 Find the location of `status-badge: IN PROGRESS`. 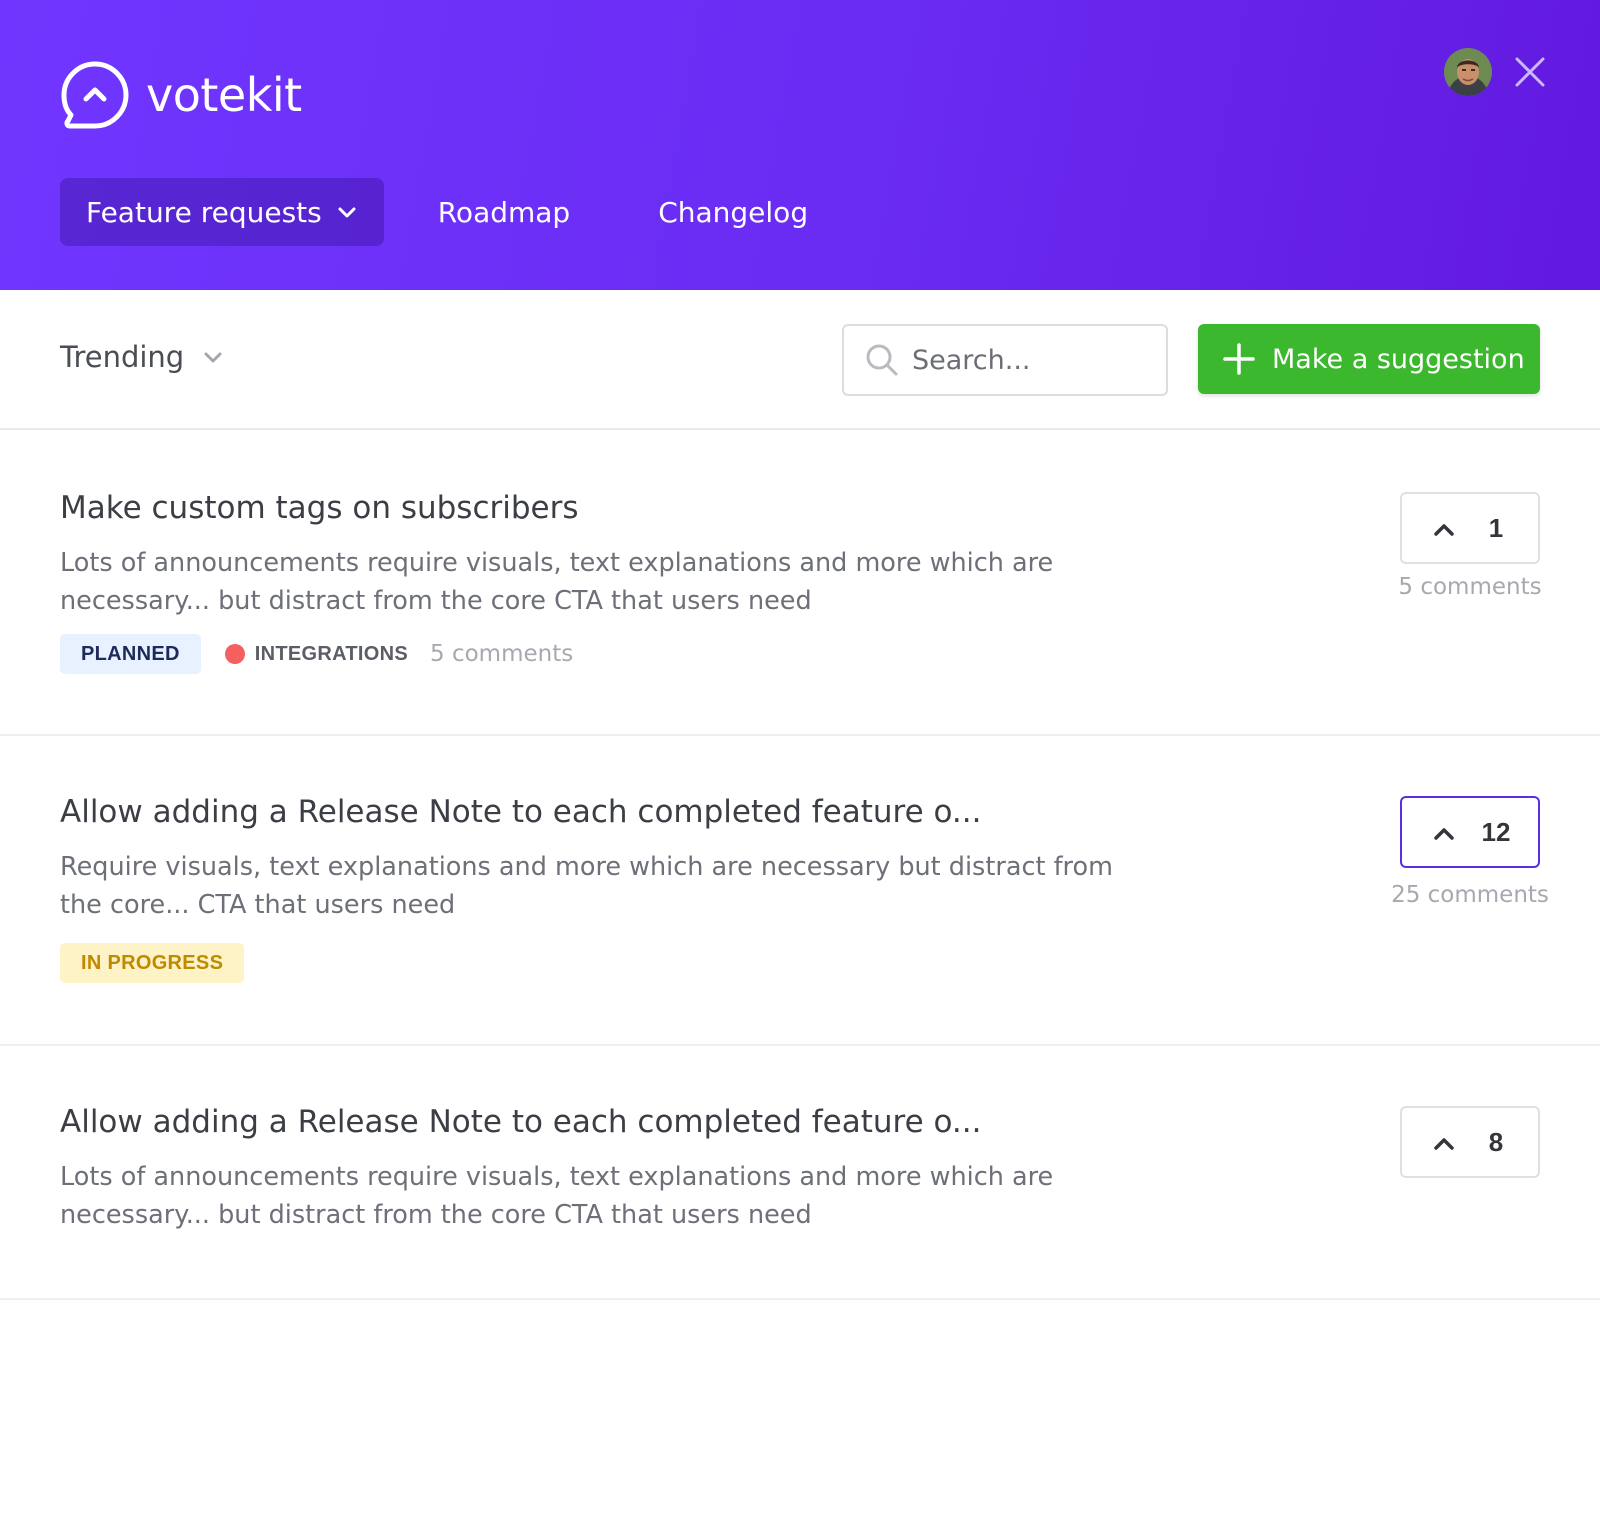

status-badge: IN PROGRESS is located at coordinates (152, 963).